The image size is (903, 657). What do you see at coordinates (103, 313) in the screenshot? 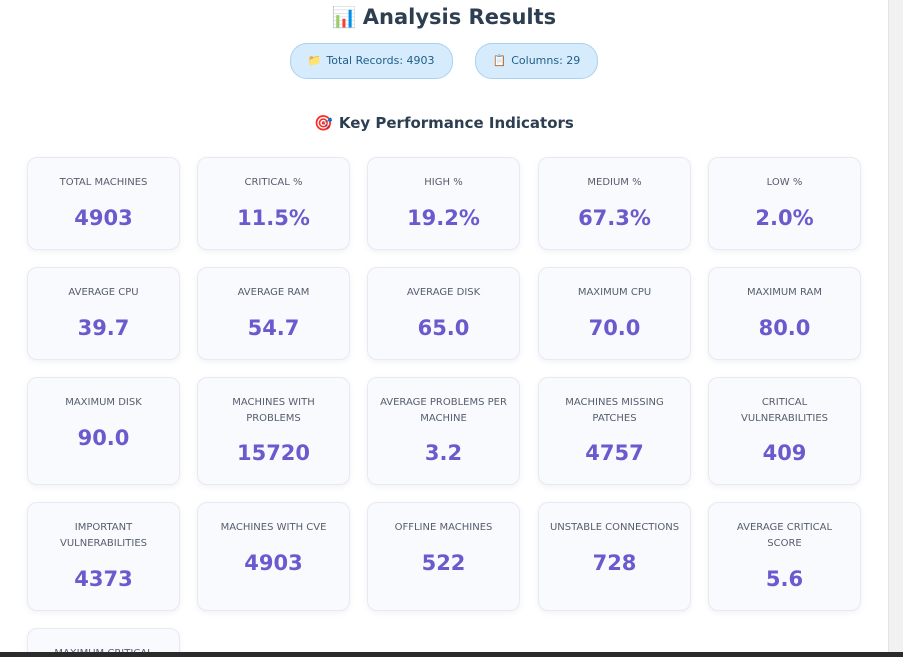
I see `kpi-card-average-cpu: AVERAGE CPU 39.7` at bounding box center [103, 313].